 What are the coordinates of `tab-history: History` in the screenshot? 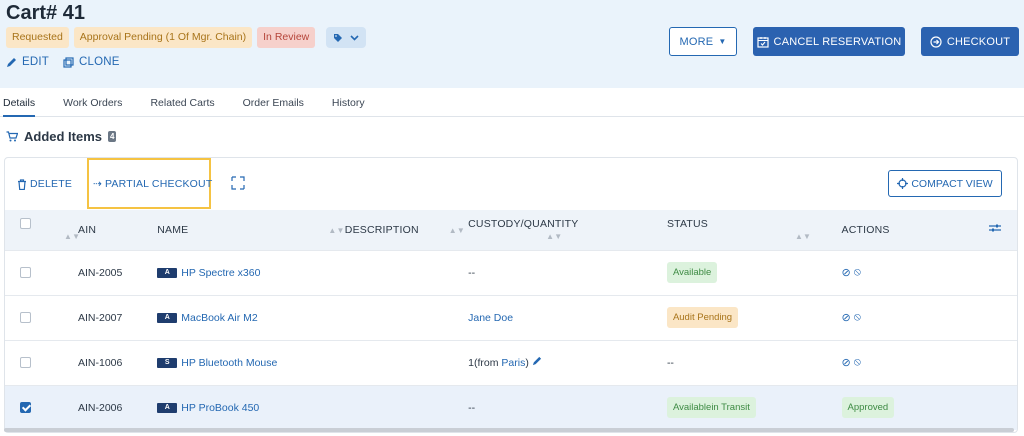 It's located at (348, 102).